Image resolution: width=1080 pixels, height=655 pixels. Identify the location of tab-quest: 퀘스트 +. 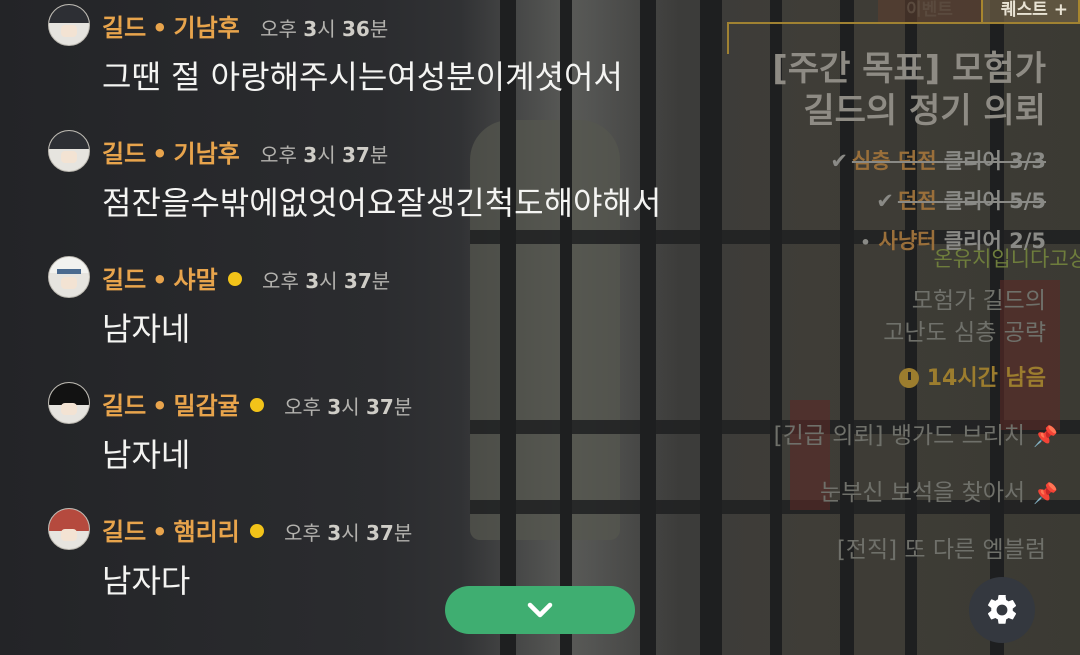
(1030, 12).